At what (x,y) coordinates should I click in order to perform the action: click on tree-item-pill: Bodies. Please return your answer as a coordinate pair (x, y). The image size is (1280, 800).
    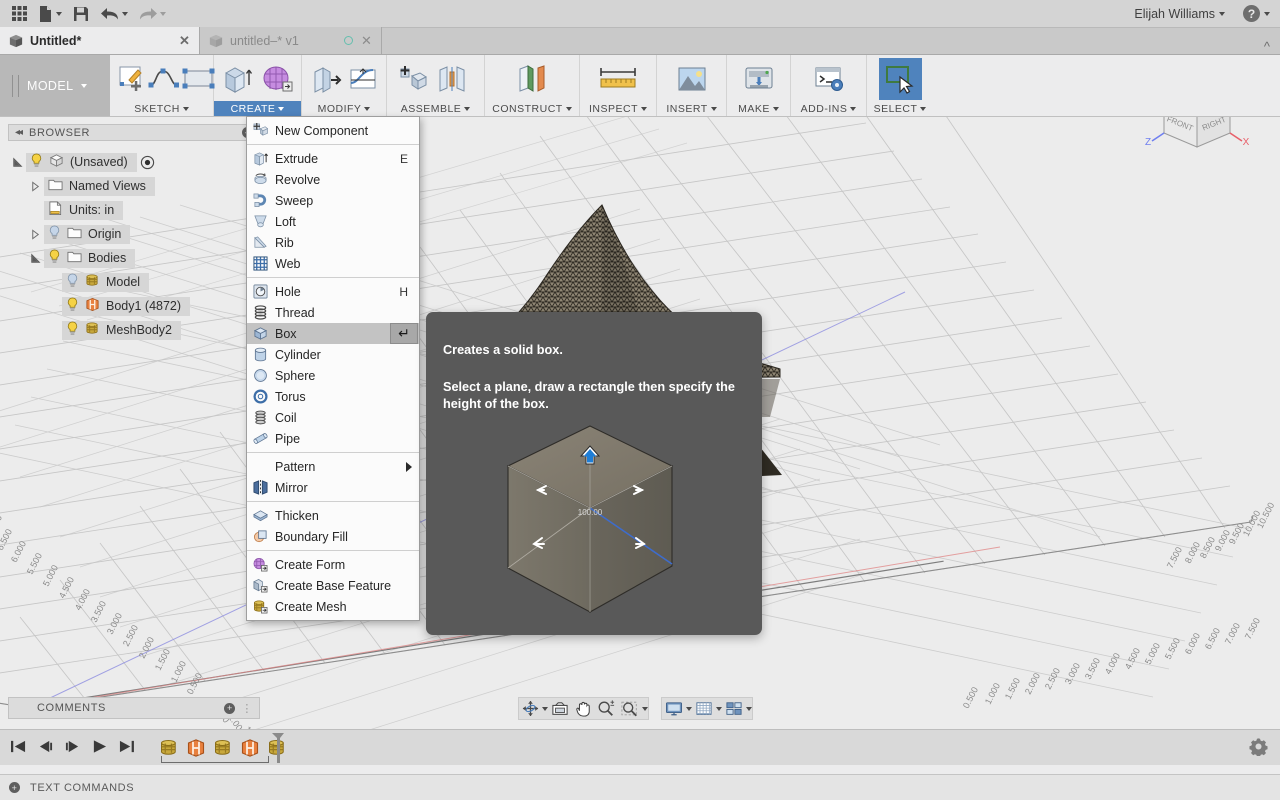
    Looking at the image, I should click on (90, 258).